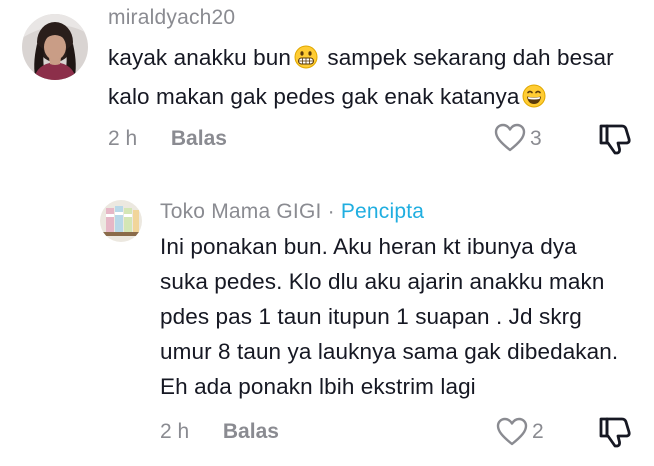  Describe the element at coordinates (318, 386) in the screenshot. I see `comment-text-line-5: Eh ada ponakn lbih ekstrim lagi` at that location.